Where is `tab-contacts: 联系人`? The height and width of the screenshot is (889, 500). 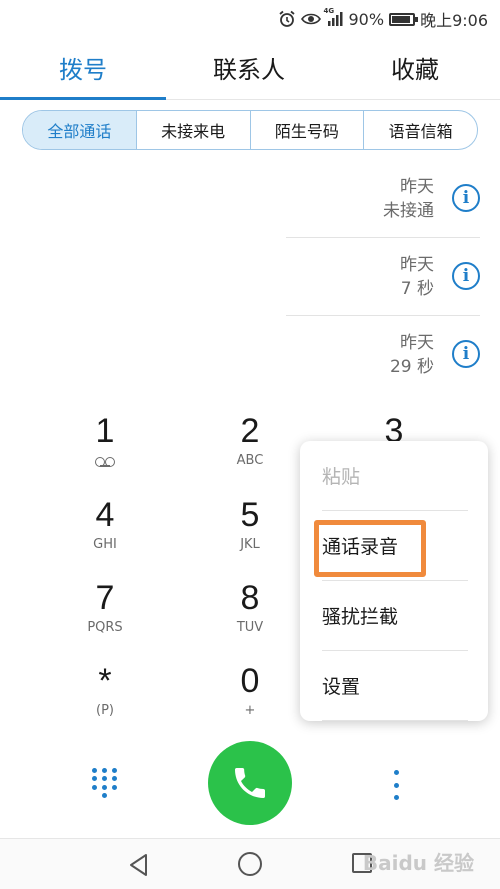
tab-contacts: 联系人 is located at coordinates (249, 67).